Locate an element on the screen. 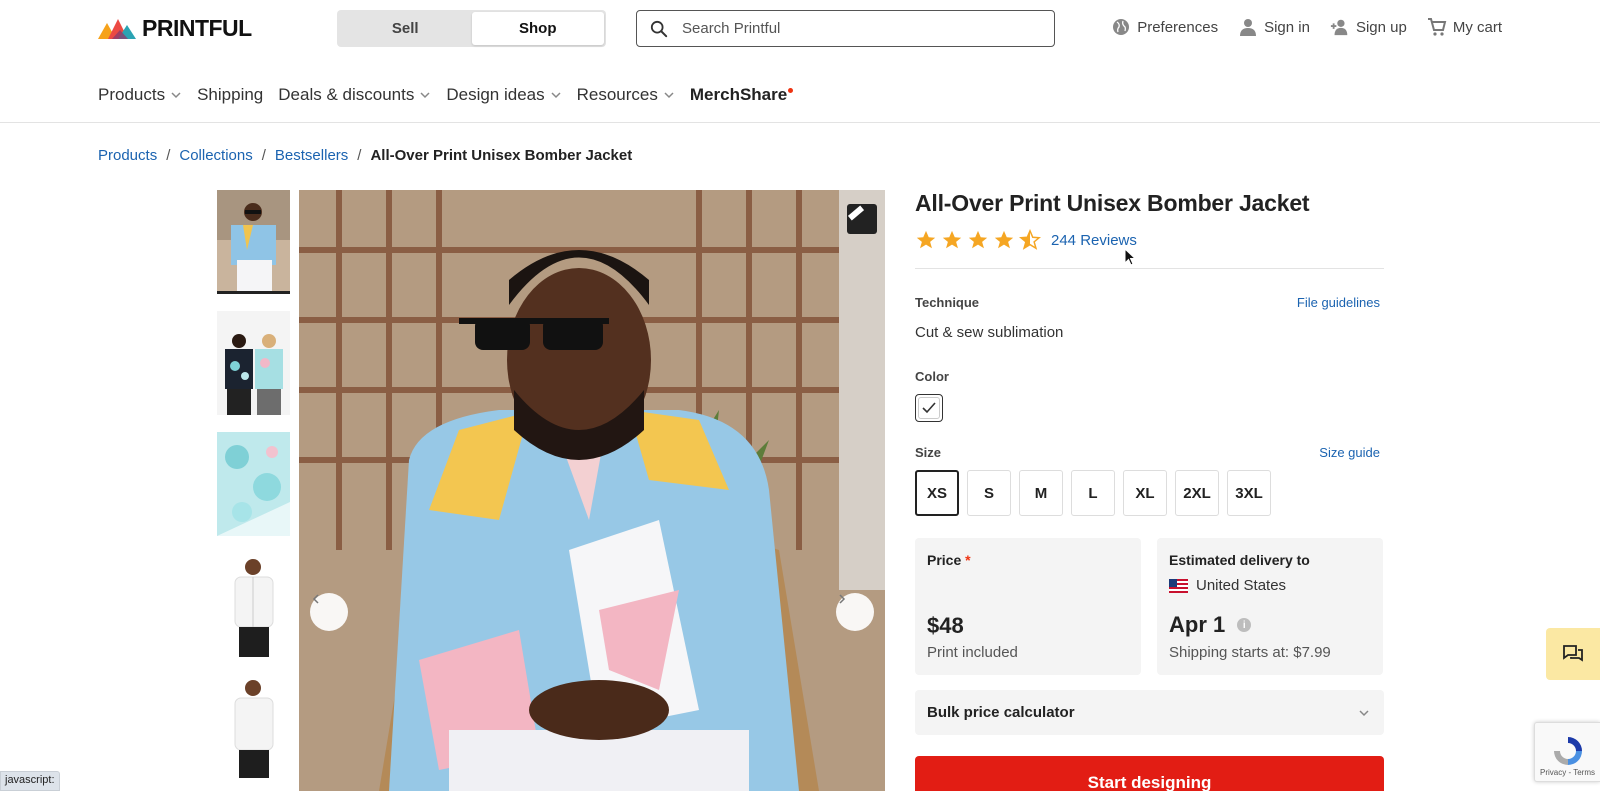 The image size is (1600, 791). new-indicator-dot is located at coordinates (791, 90).